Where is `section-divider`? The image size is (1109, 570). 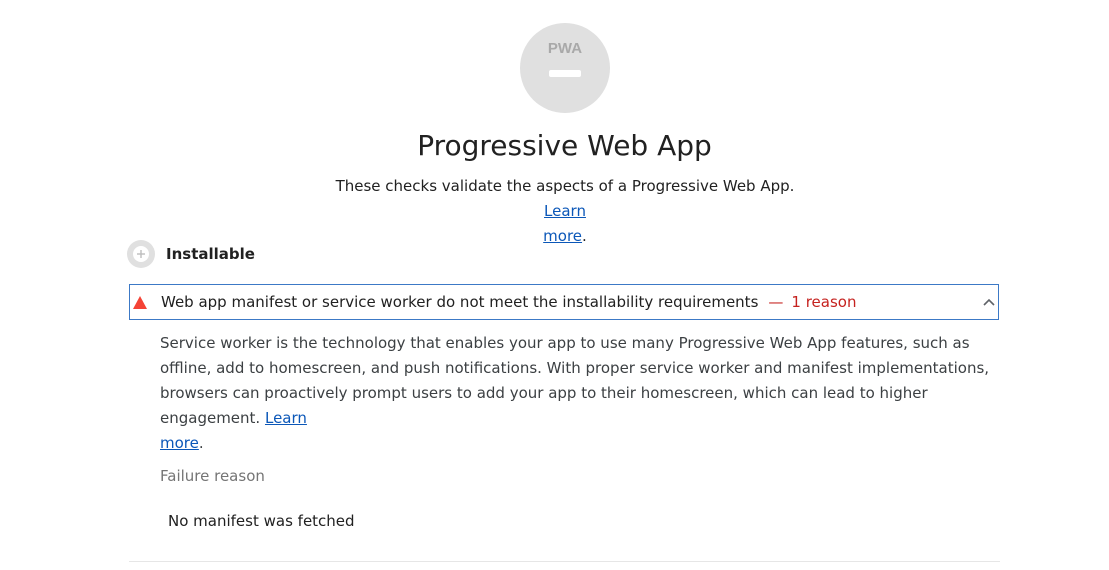 section-divider is located at coordinates (564, 561).